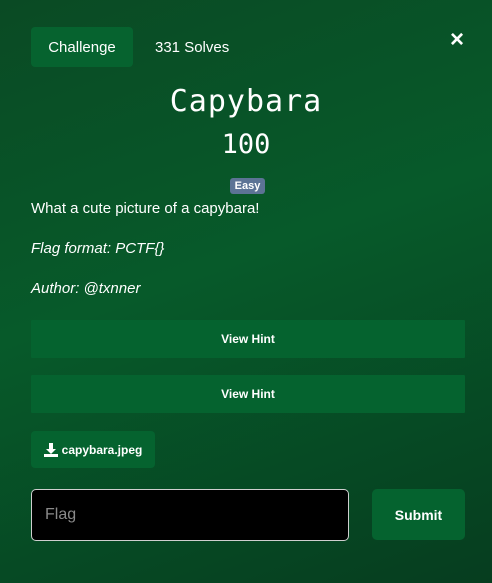 The height and width of the screenshot is (583, 492). I want to click on flag-input, so click(190, 515).